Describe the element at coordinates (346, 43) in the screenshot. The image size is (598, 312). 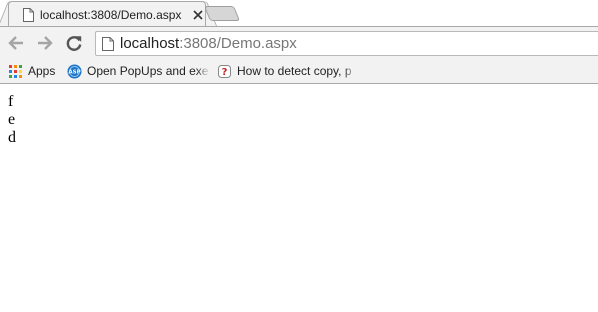
I see `address-bar: localhost:3808/Demo.aspx` at that location.